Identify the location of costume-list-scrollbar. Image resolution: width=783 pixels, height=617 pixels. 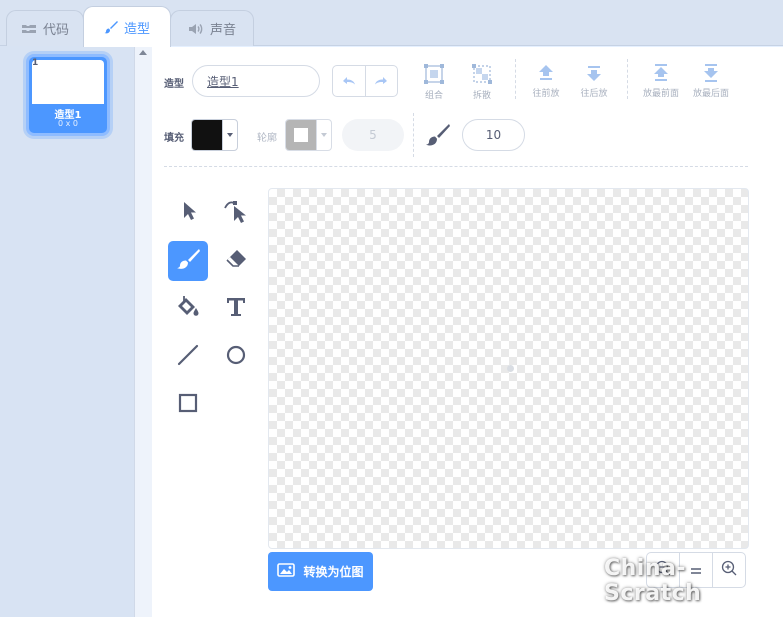
(143, 331).